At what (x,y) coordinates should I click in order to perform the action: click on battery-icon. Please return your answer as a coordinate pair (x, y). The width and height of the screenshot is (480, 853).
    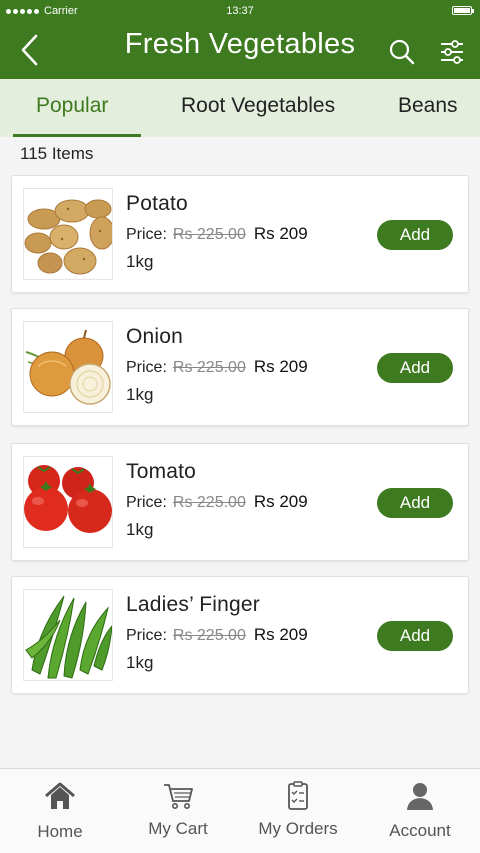
    Looking at the image, I should click on (463, 10).